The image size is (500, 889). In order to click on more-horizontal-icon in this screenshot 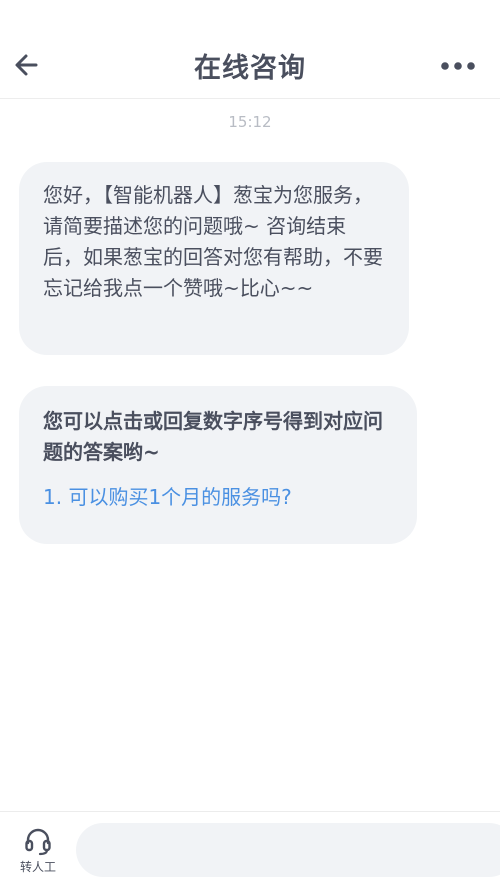, I will do `click(458, 66)`.